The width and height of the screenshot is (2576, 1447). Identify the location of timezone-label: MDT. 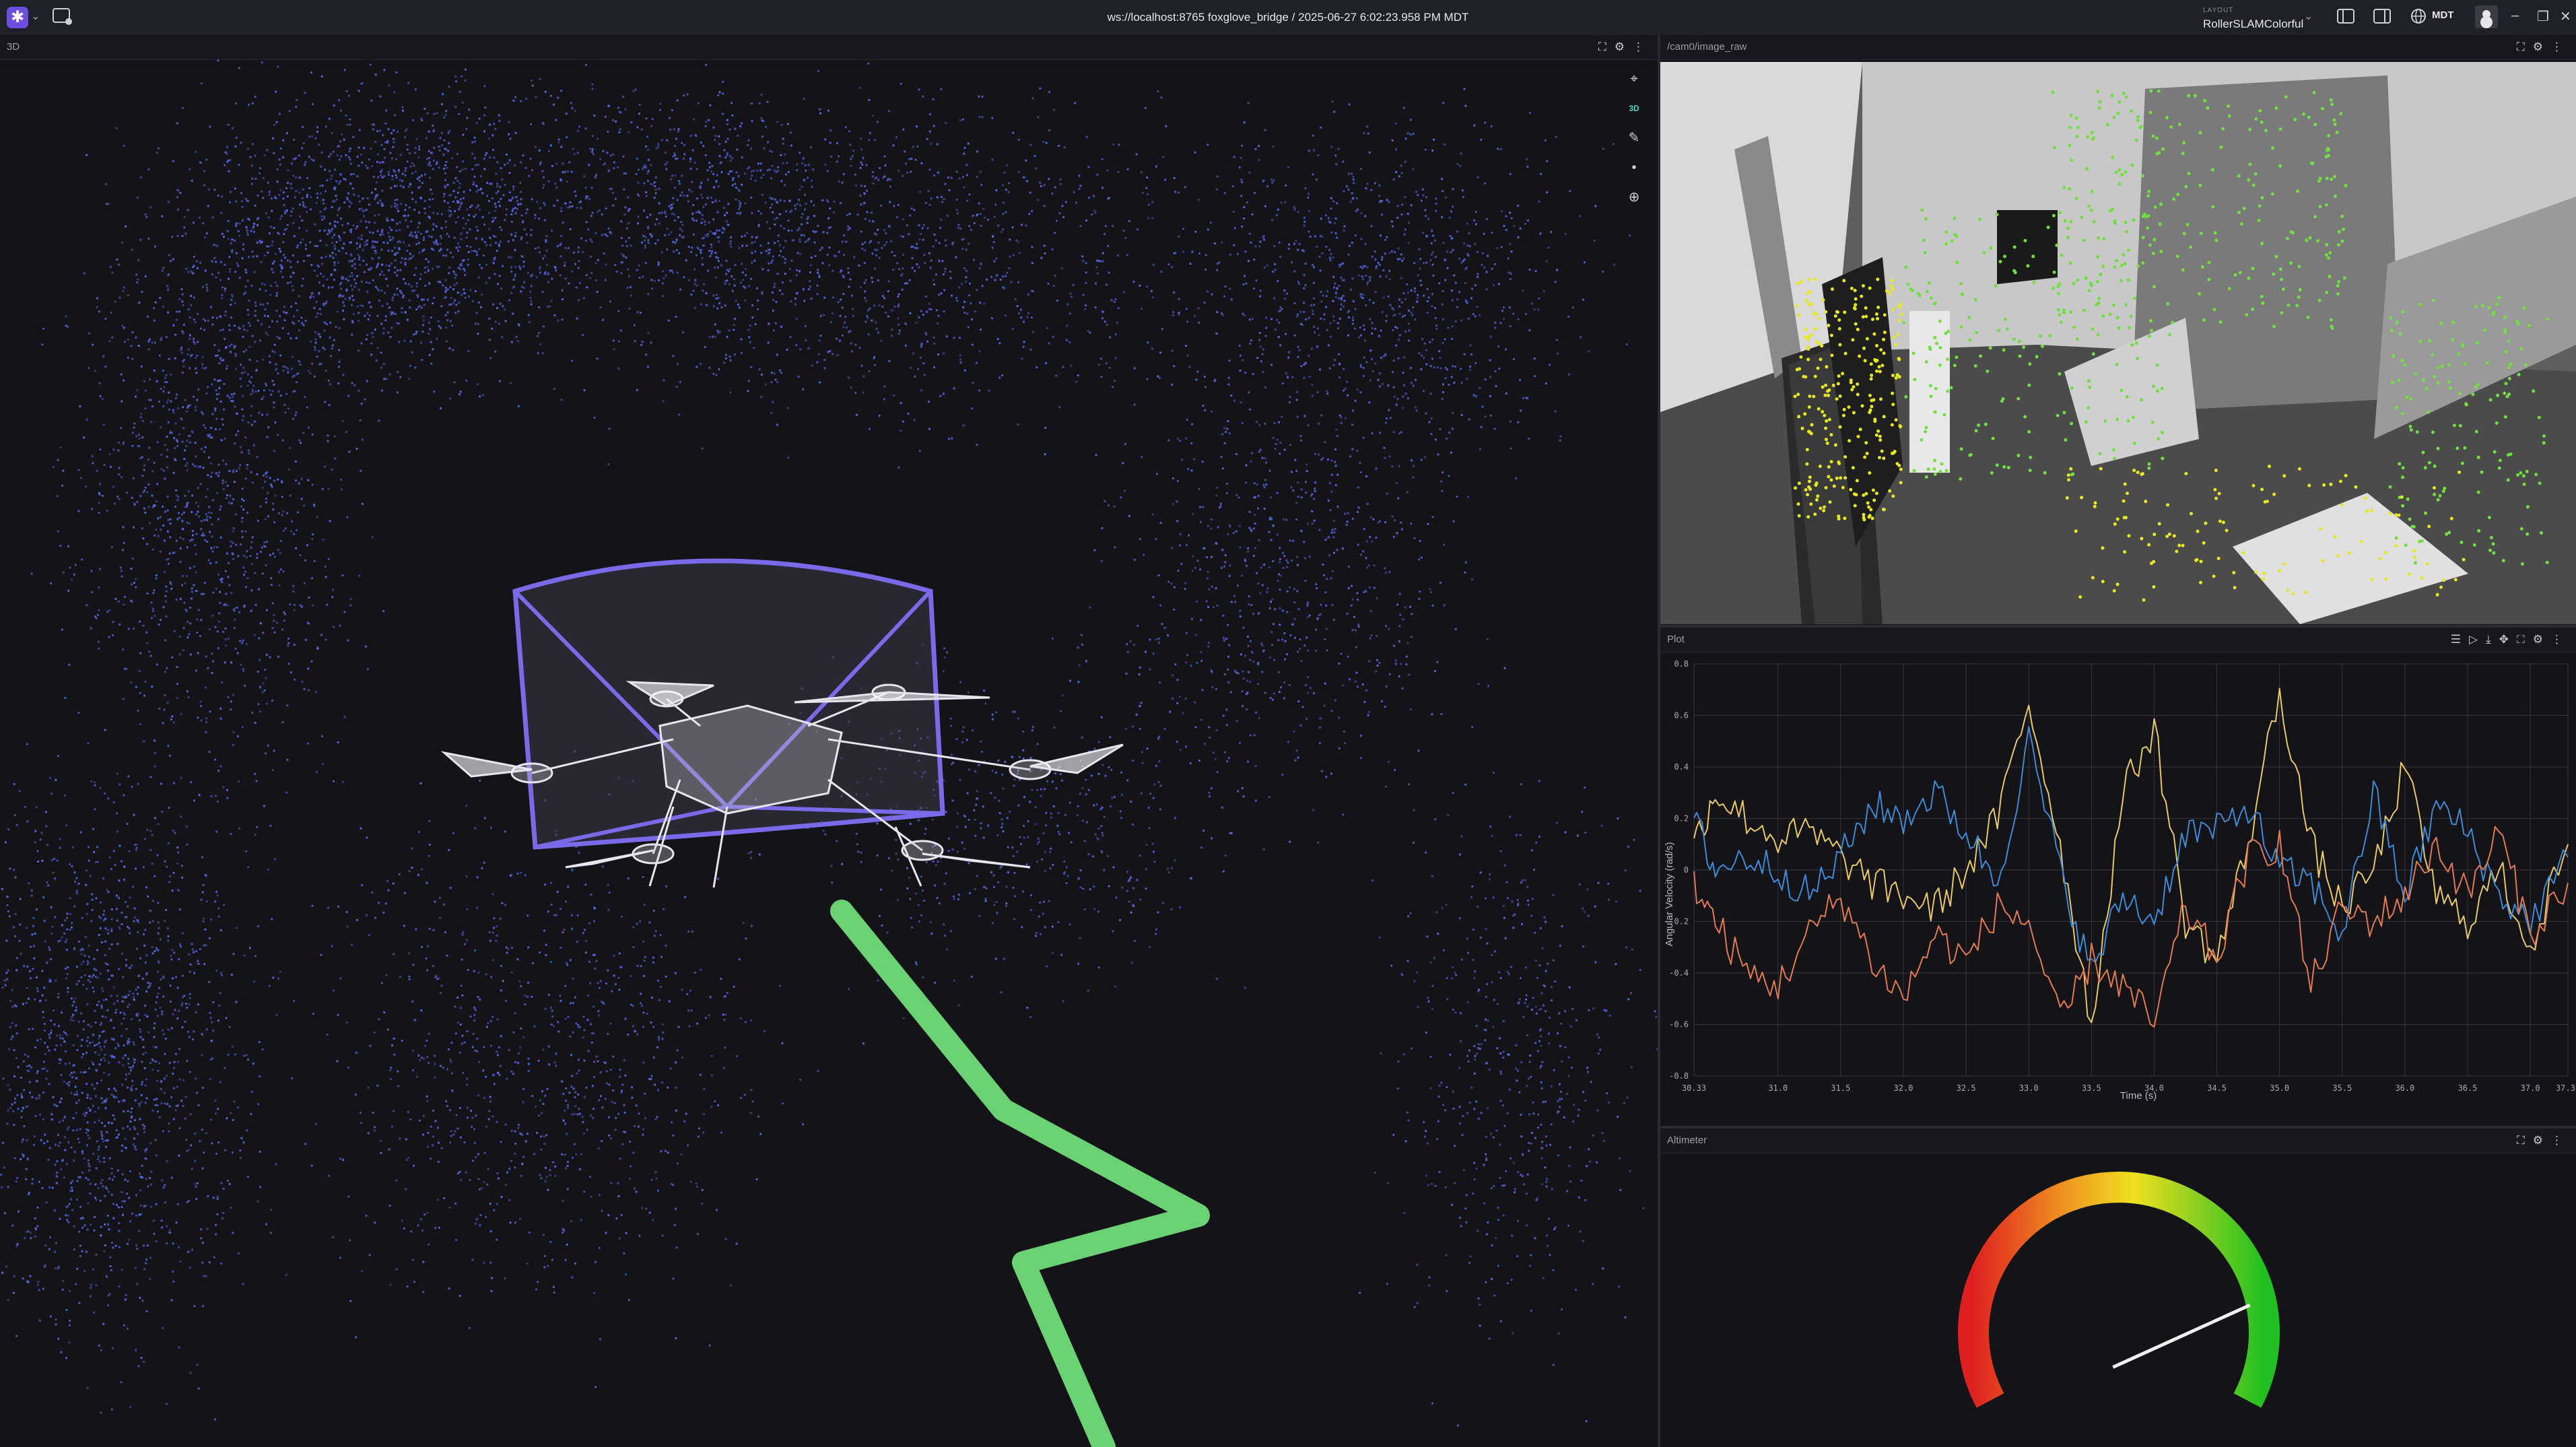
(2443, 15).